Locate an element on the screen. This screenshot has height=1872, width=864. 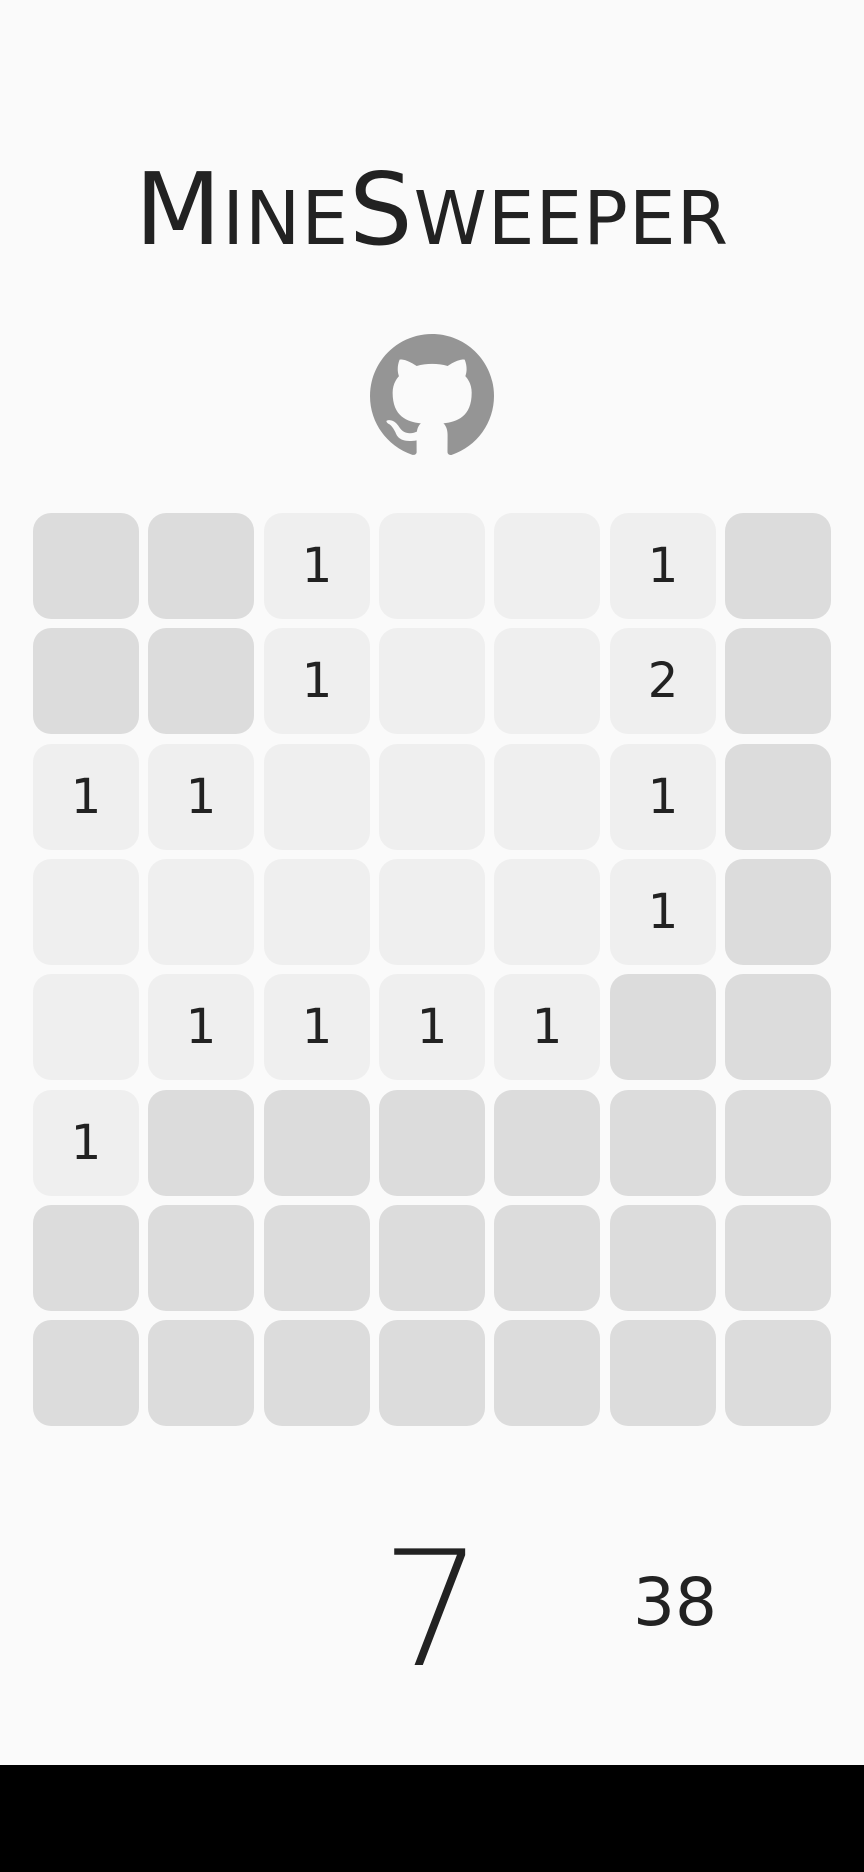
title-part-weeper: WEEPER is located at coordinates (571, 219).